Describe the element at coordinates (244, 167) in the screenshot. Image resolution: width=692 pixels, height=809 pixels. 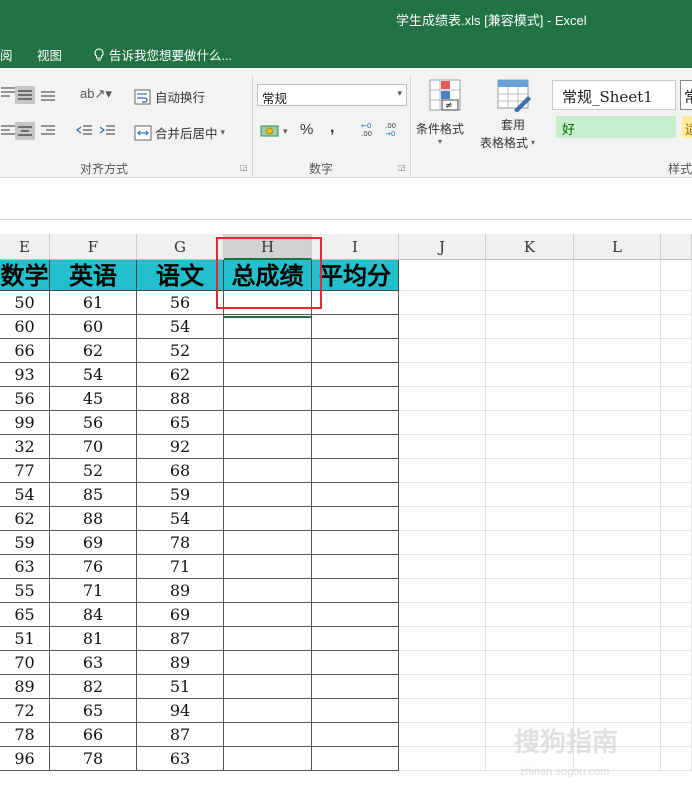
I see `alignment-launcher-icon: ◲` at that location.